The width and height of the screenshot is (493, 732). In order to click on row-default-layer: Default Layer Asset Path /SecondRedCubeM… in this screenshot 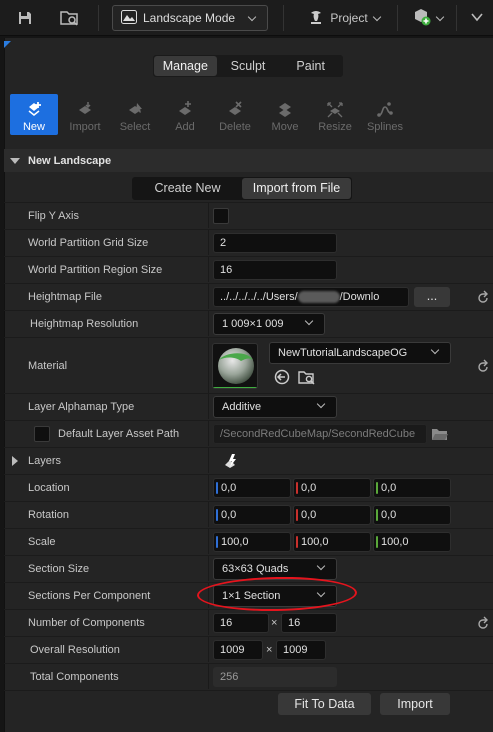, I will do `click(248, 433)`.